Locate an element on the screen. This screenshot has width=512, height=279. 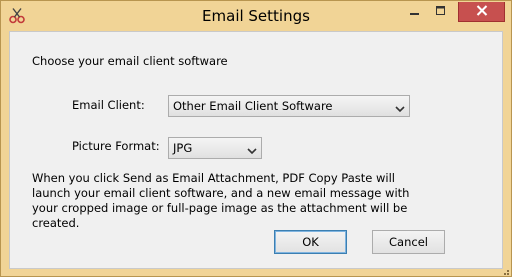
minimize-icon is located at coordinates (415, 12).